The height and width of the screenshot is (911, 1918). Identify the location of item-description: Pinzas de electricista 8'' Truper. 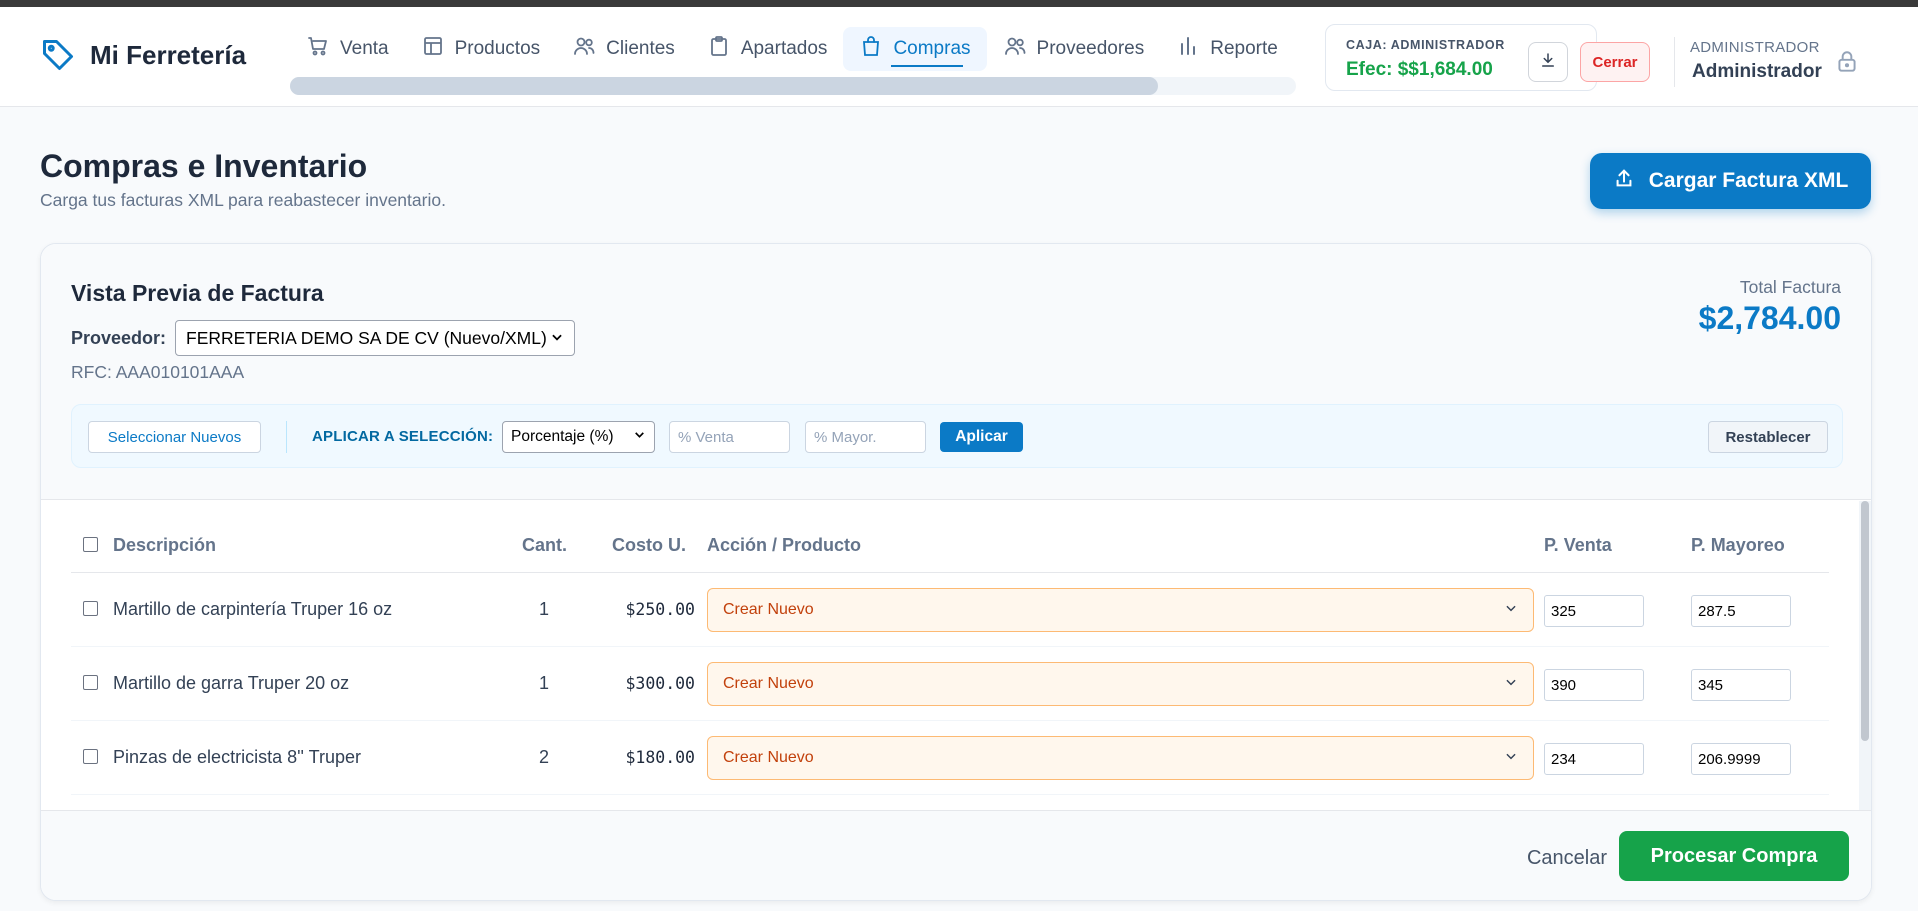
(237, 757).